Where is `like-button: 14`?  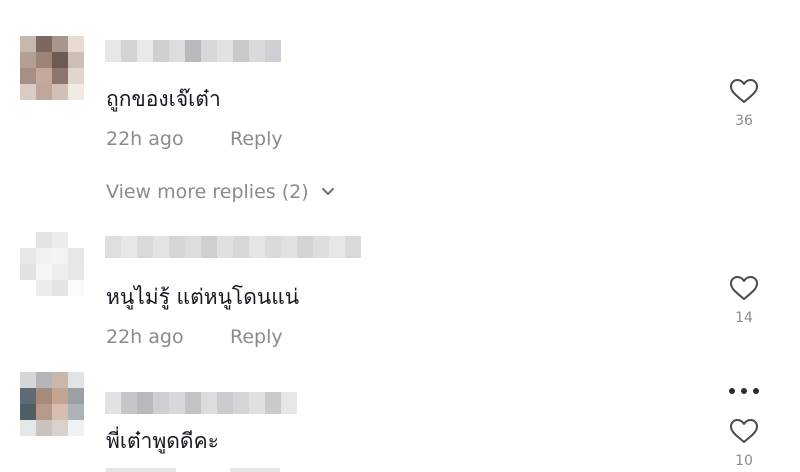
like-button: 14 is located at coordinates (744, 300).